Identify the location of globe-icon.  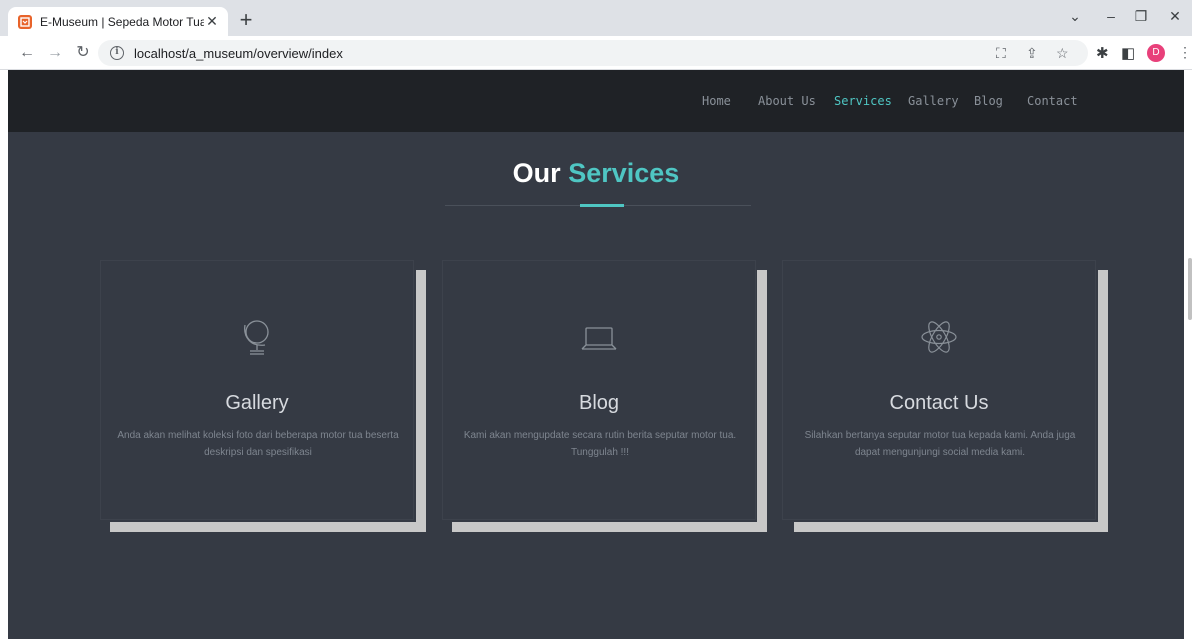
(257, 337).